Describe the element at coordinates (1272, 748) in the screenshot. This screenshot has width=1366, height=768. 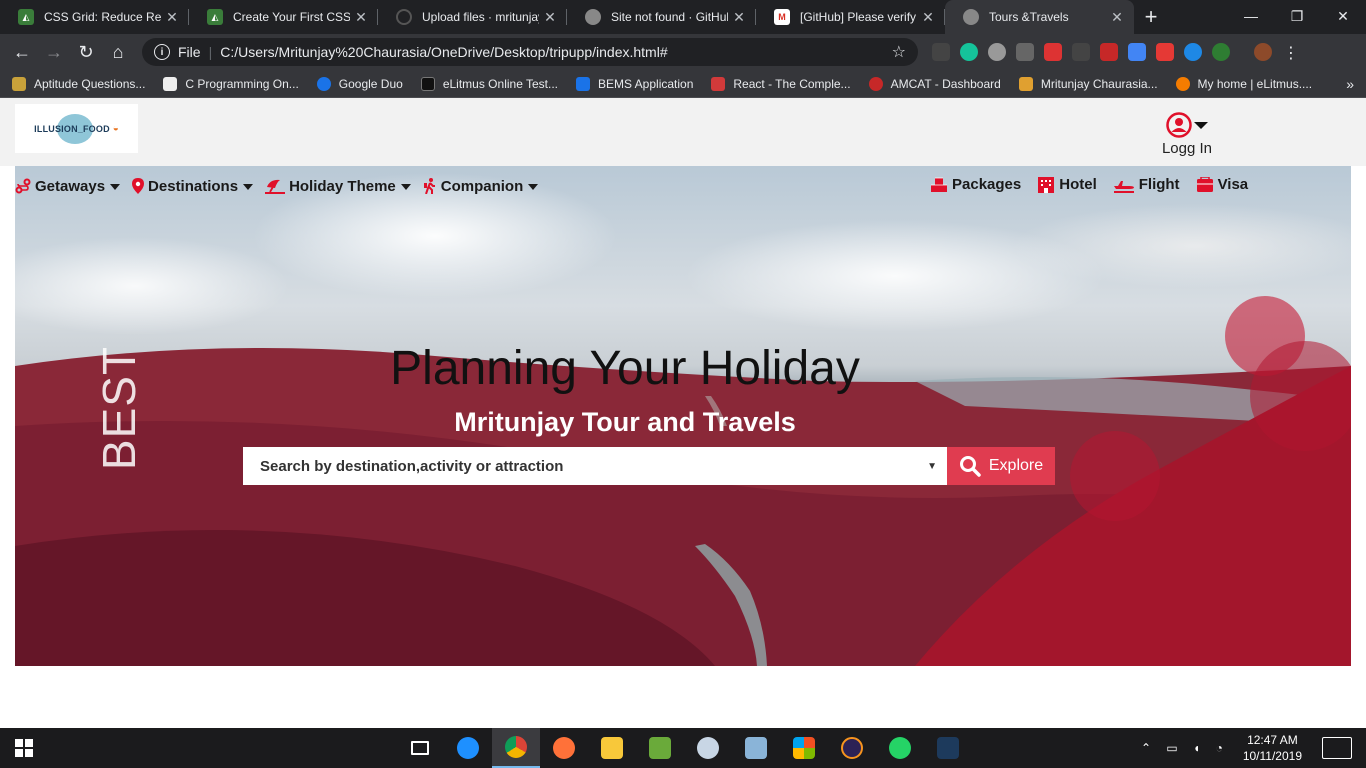
I see `clock: 12:47 AM 10/11/2019` at that location.